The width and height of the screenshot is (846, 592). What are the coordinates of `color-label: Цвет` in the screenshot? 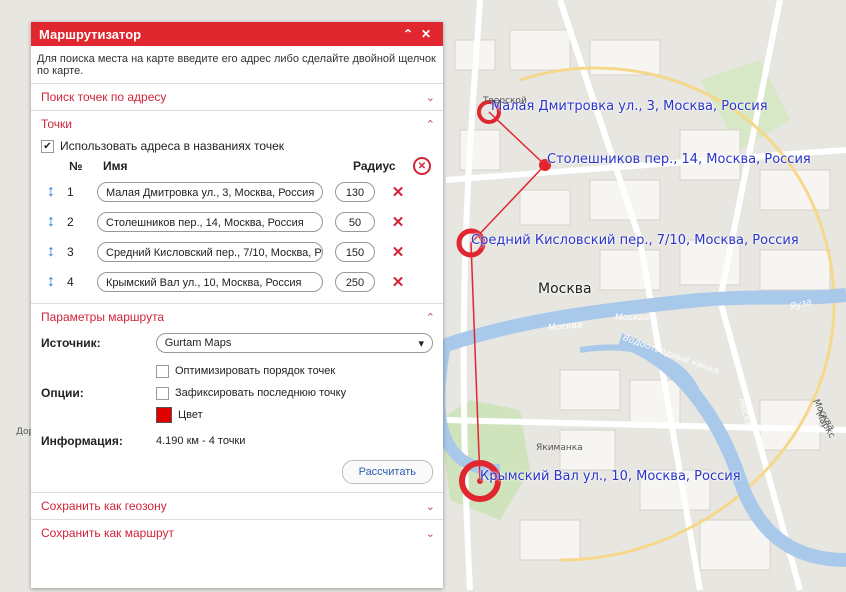 It's located at (190, 415).